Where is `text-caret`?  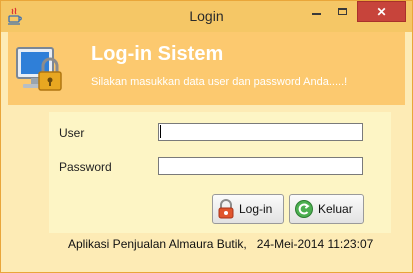 text-caret is located at coordinates (160, 131).